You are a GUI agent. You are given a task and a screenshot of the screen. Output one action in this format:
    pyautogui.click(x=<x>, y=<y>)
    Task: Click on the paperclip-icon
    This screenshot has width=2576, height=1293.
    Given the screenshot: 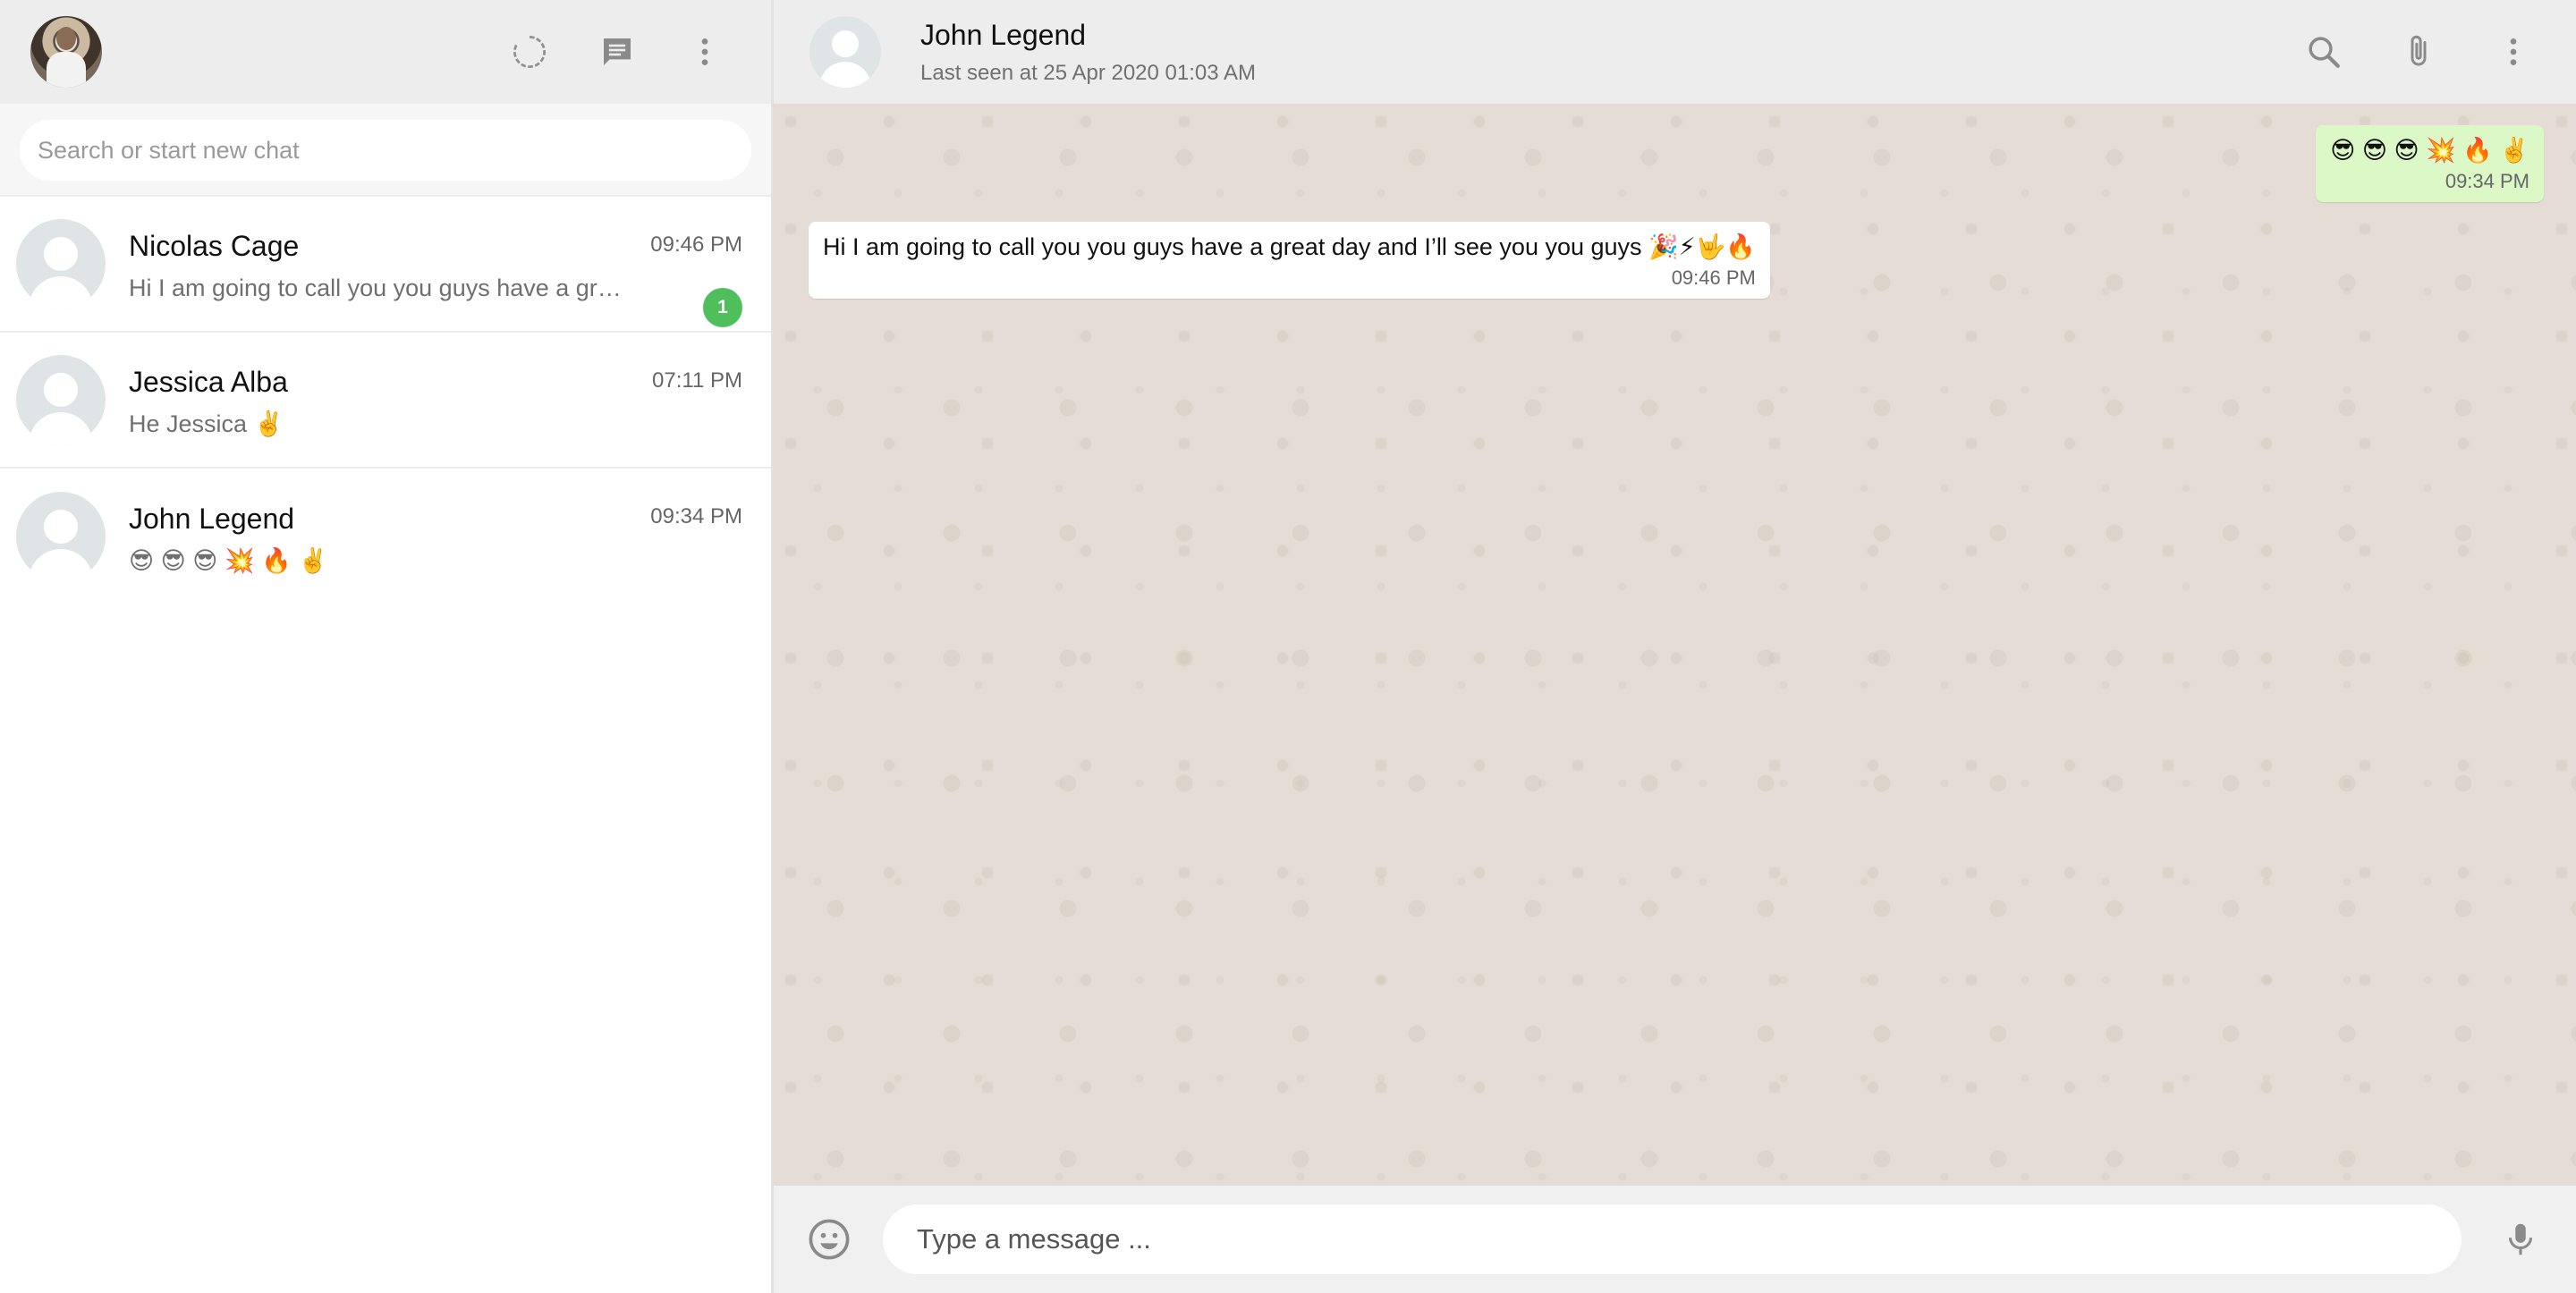 What is the action you would take?
    pyautogui.click(x=2418, y=52)
    